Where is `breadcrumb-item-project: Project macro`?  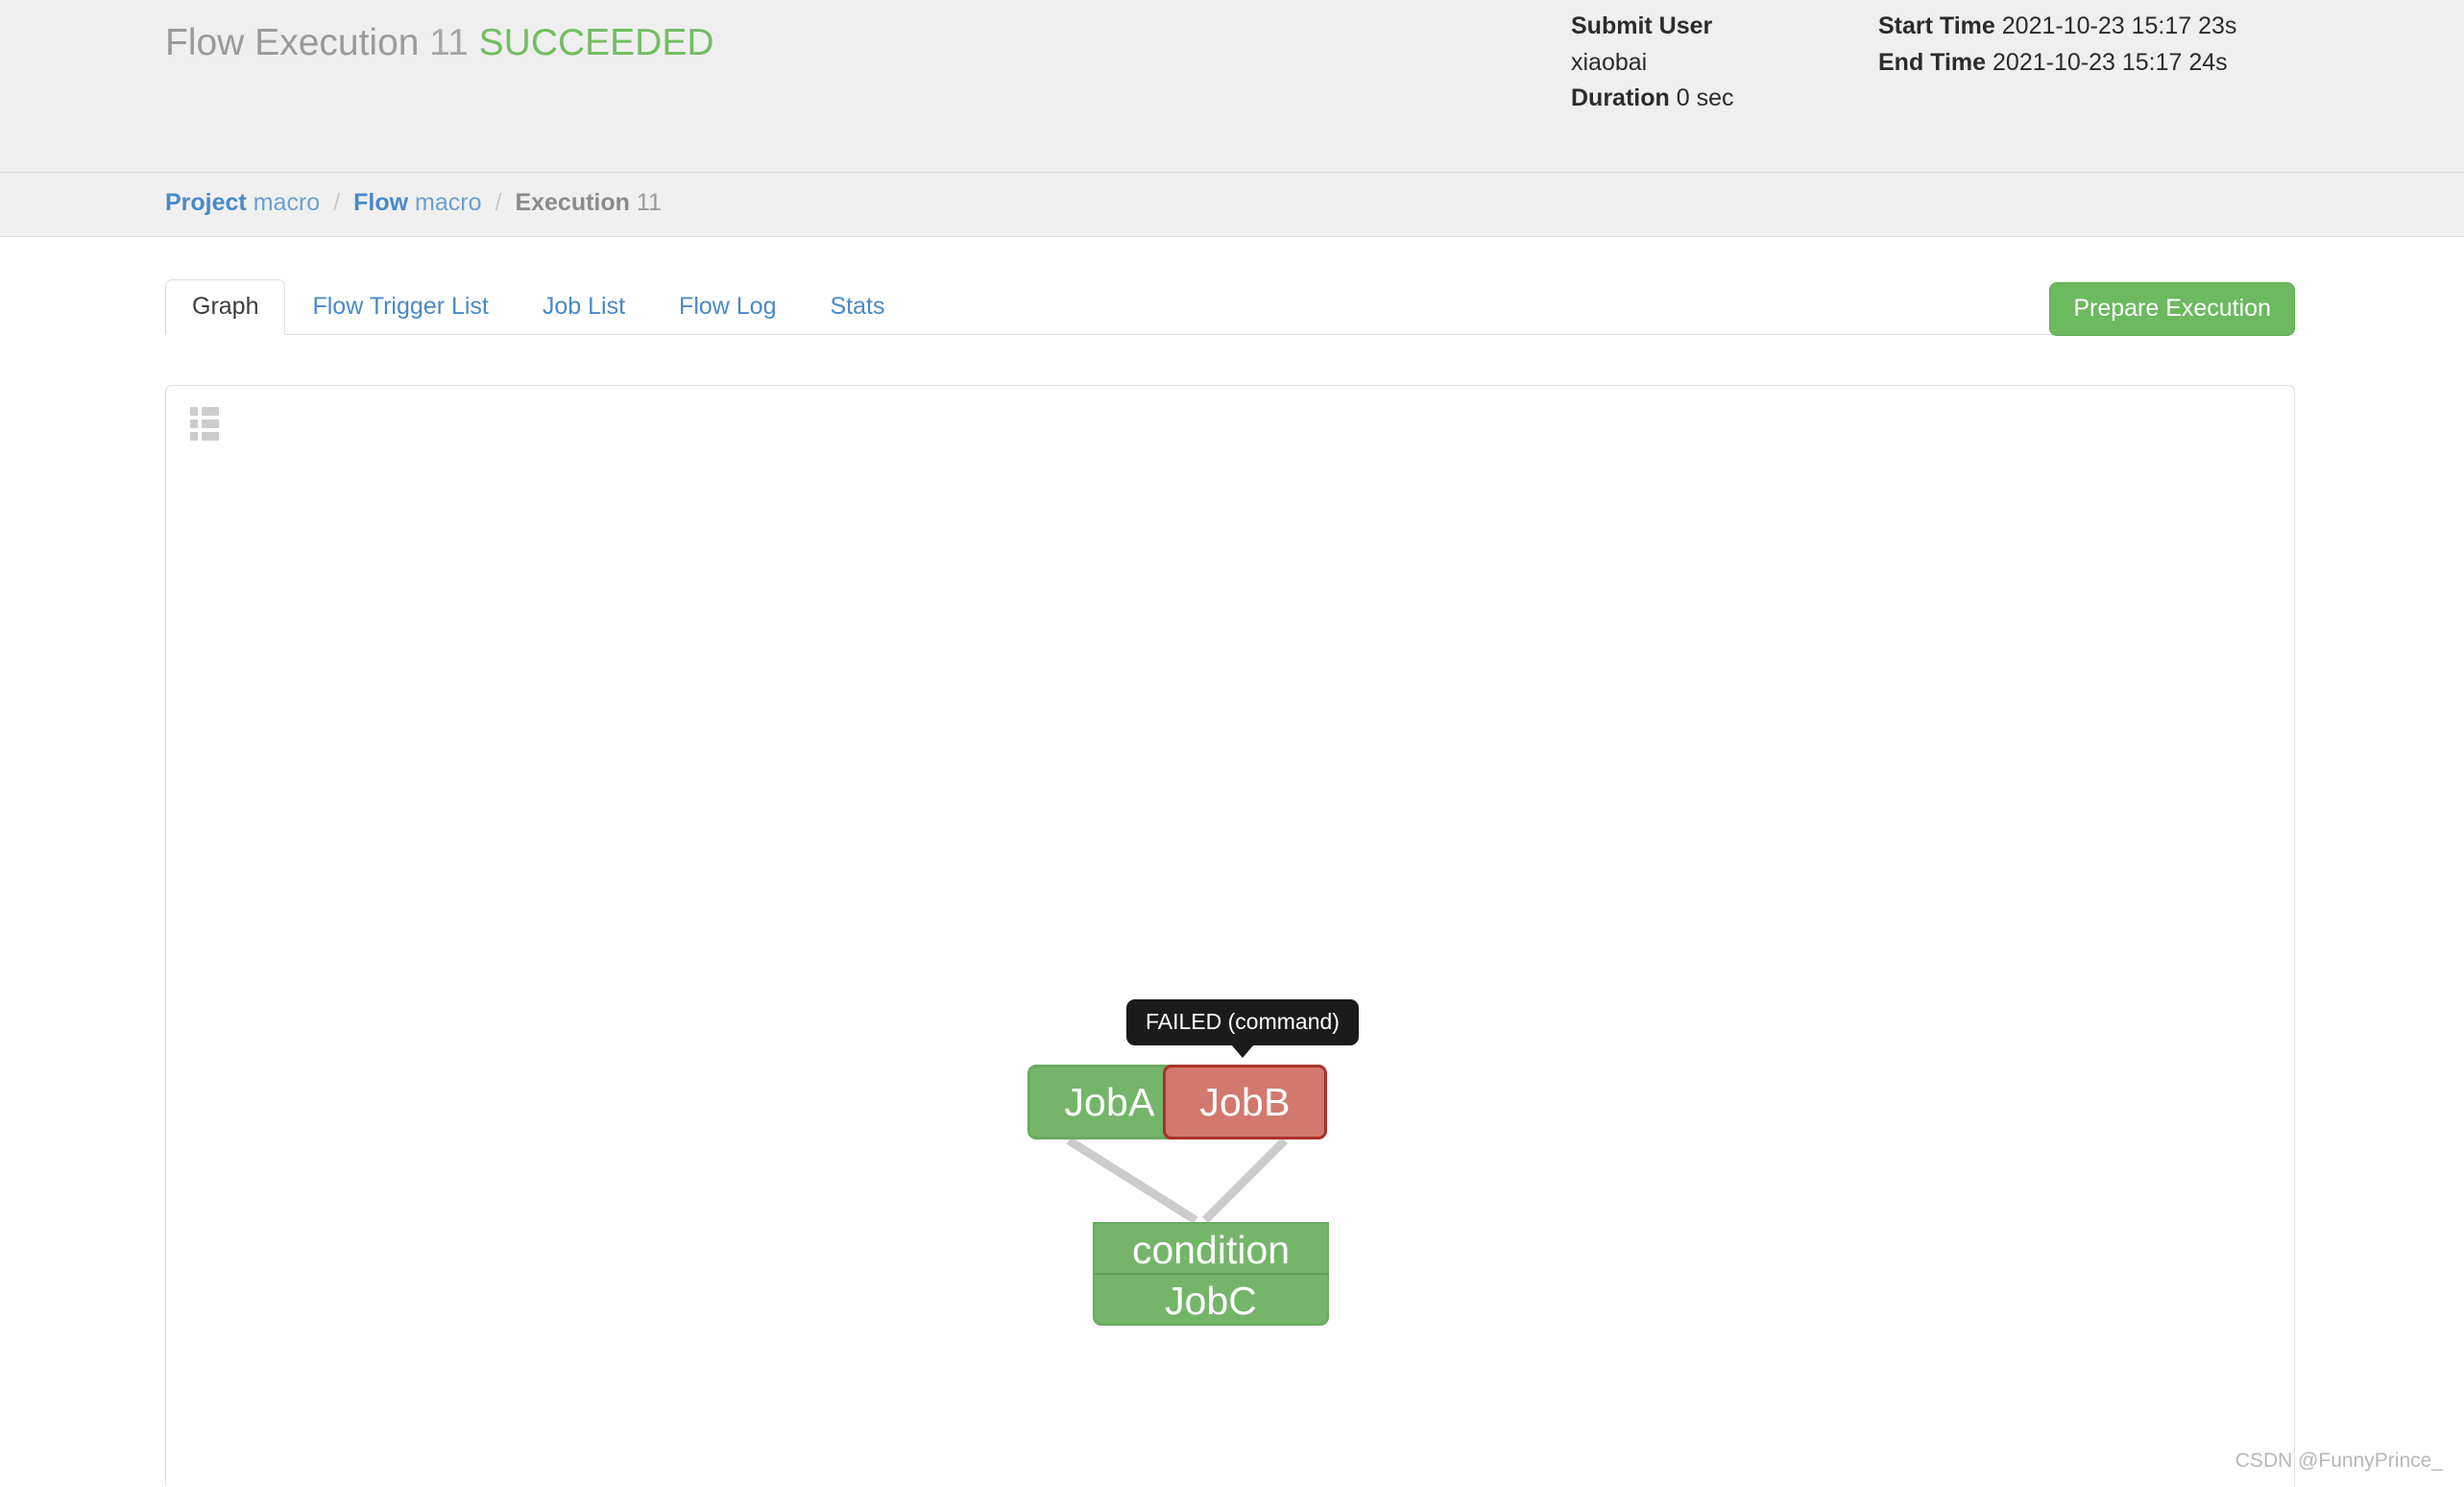 breadcrumb-item-project: Project macro is located at coordinates (243, 202).